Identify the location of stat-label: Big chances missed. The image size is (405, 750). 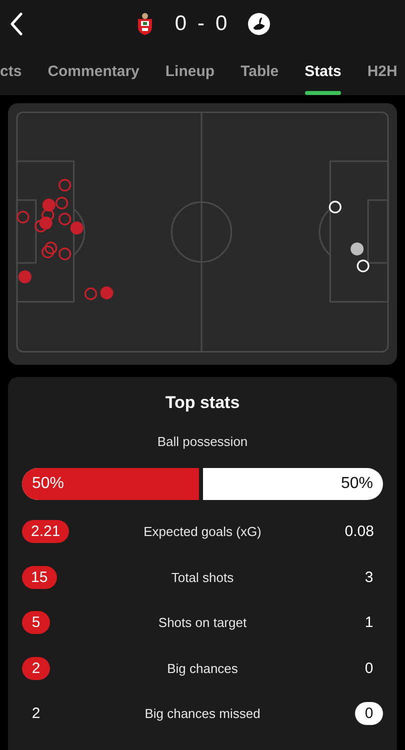
(203, 714).